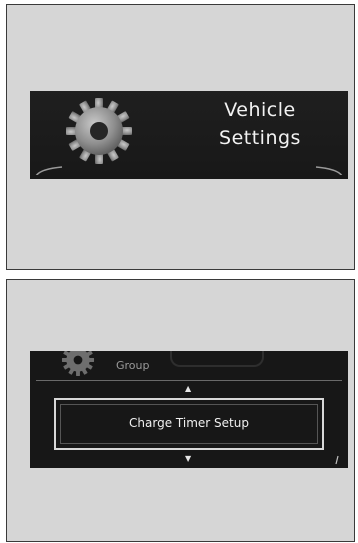  What do you see at coordinates (329, 170) in the screenshot?
I see `right-corner-decoration` at bounding box center [329, 170].